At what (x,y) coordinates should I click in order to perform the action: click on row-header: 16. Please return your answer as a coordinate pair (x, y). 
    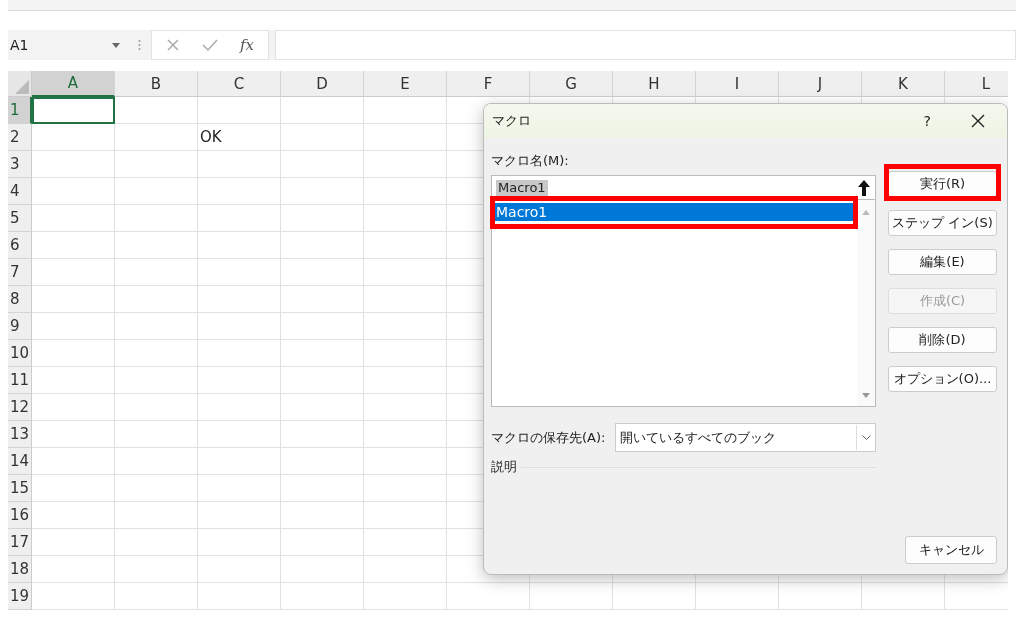
    Looking at the image, I should click on (20, 515).